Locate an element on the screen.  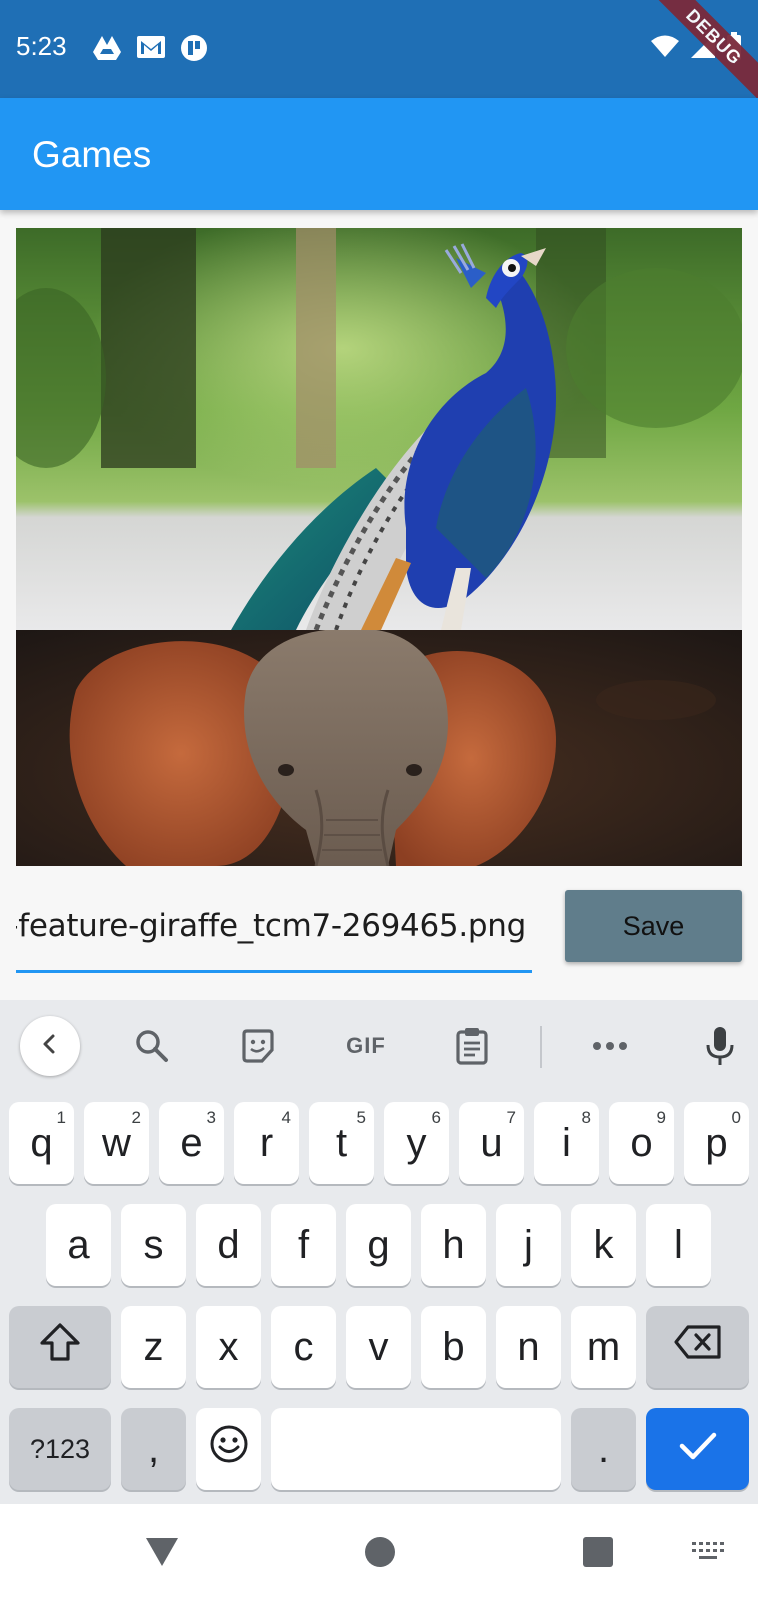
key-hint: 9 is located at coordinates (661, 1117).